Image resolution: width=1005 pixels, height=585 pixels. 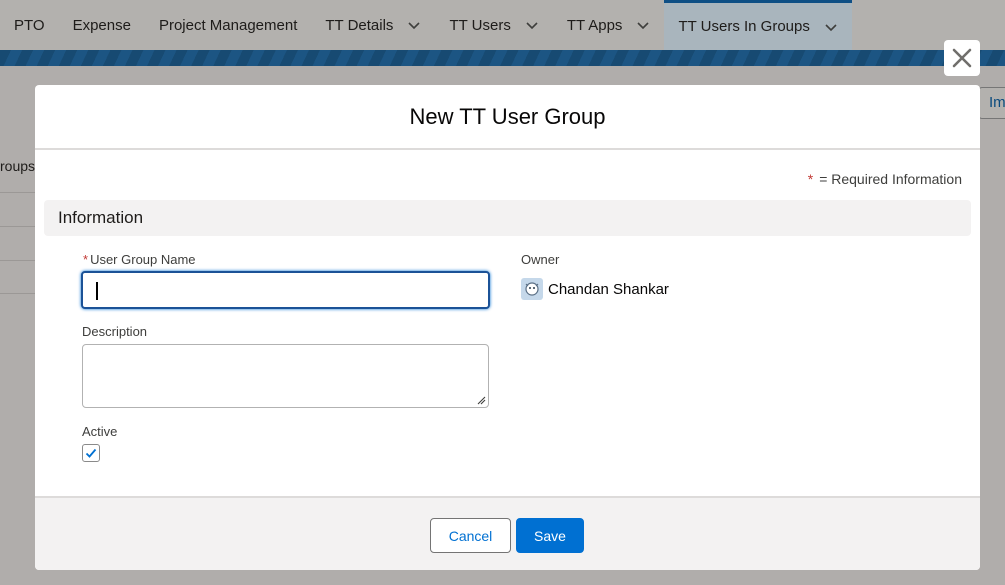 I want to click on header-banner, so click(x=502, y=58).